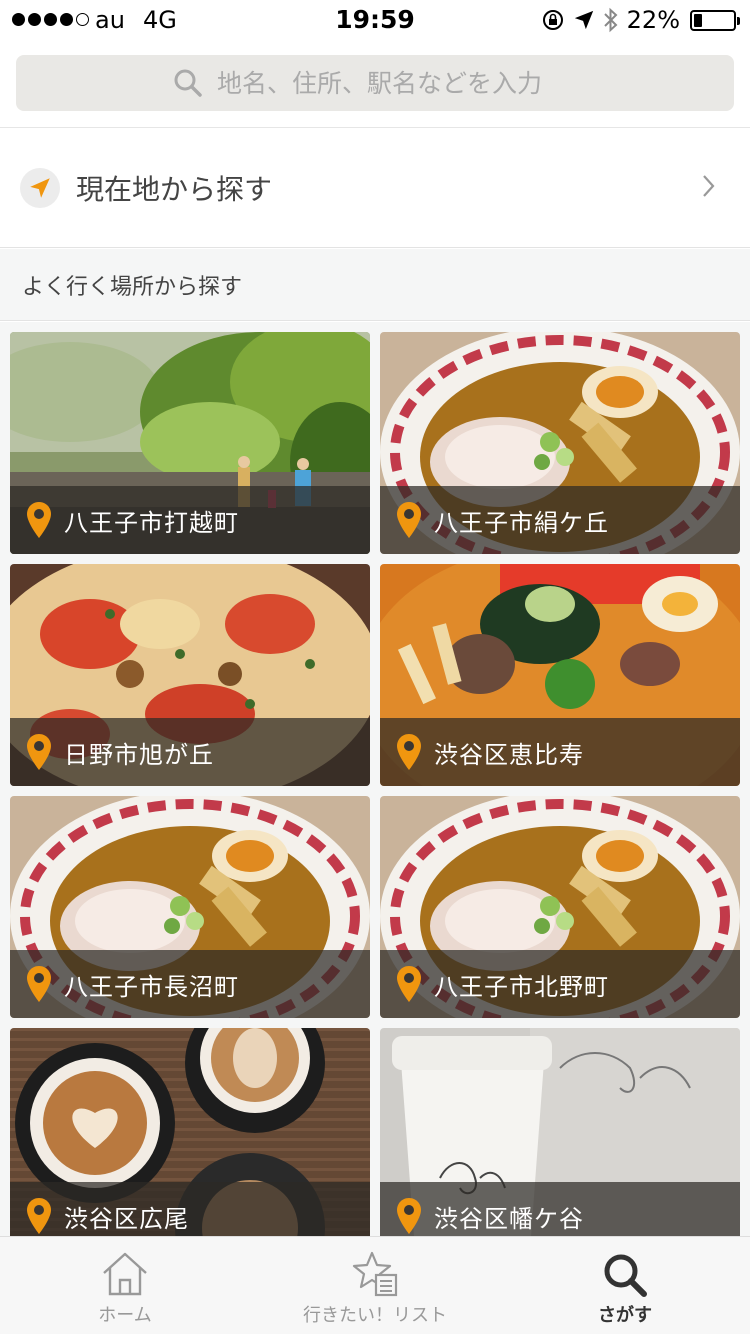  I want to click on place-name: 八王子市打越町, so click(151, 522).